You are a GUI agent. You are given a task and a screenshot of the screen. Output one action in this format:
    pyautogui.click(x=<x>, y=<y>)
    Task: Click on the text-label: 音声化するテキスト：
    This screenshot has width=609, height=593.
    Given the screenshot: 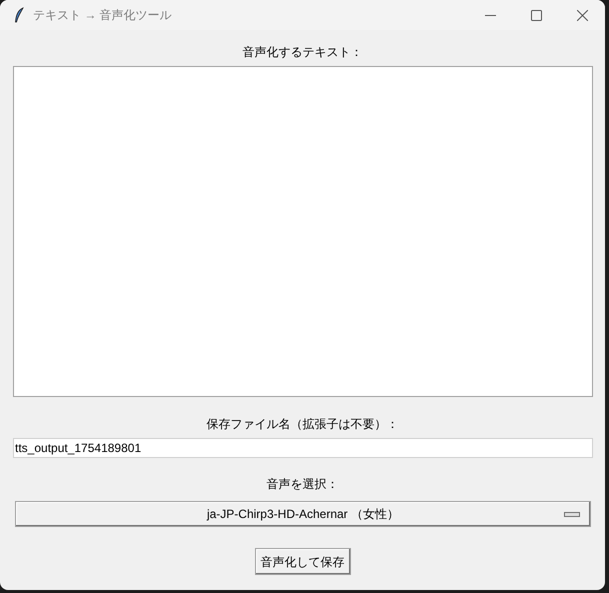 What is the action you would take?
    pyautogui.click(x=302, y=52)
    